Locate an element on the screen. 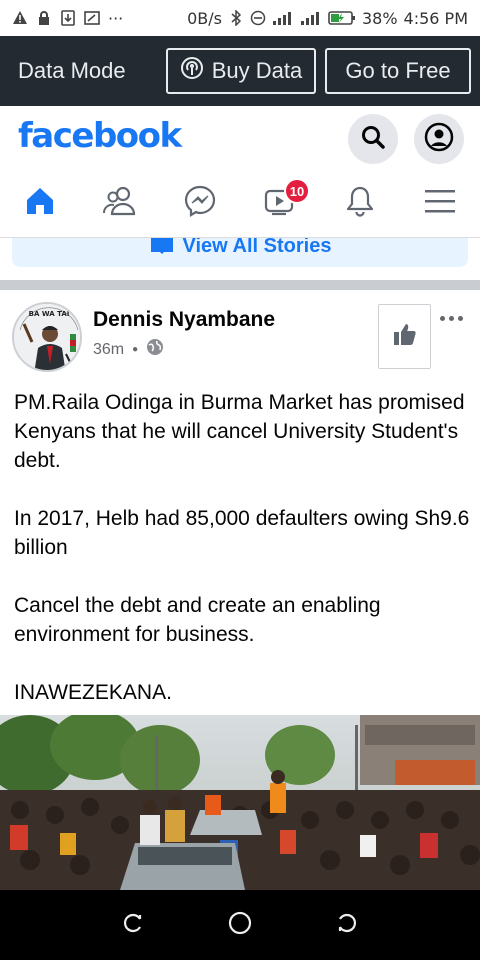 This screenshot has height=960, width=480. app-header: facebook is located at coordinates (240, 138).